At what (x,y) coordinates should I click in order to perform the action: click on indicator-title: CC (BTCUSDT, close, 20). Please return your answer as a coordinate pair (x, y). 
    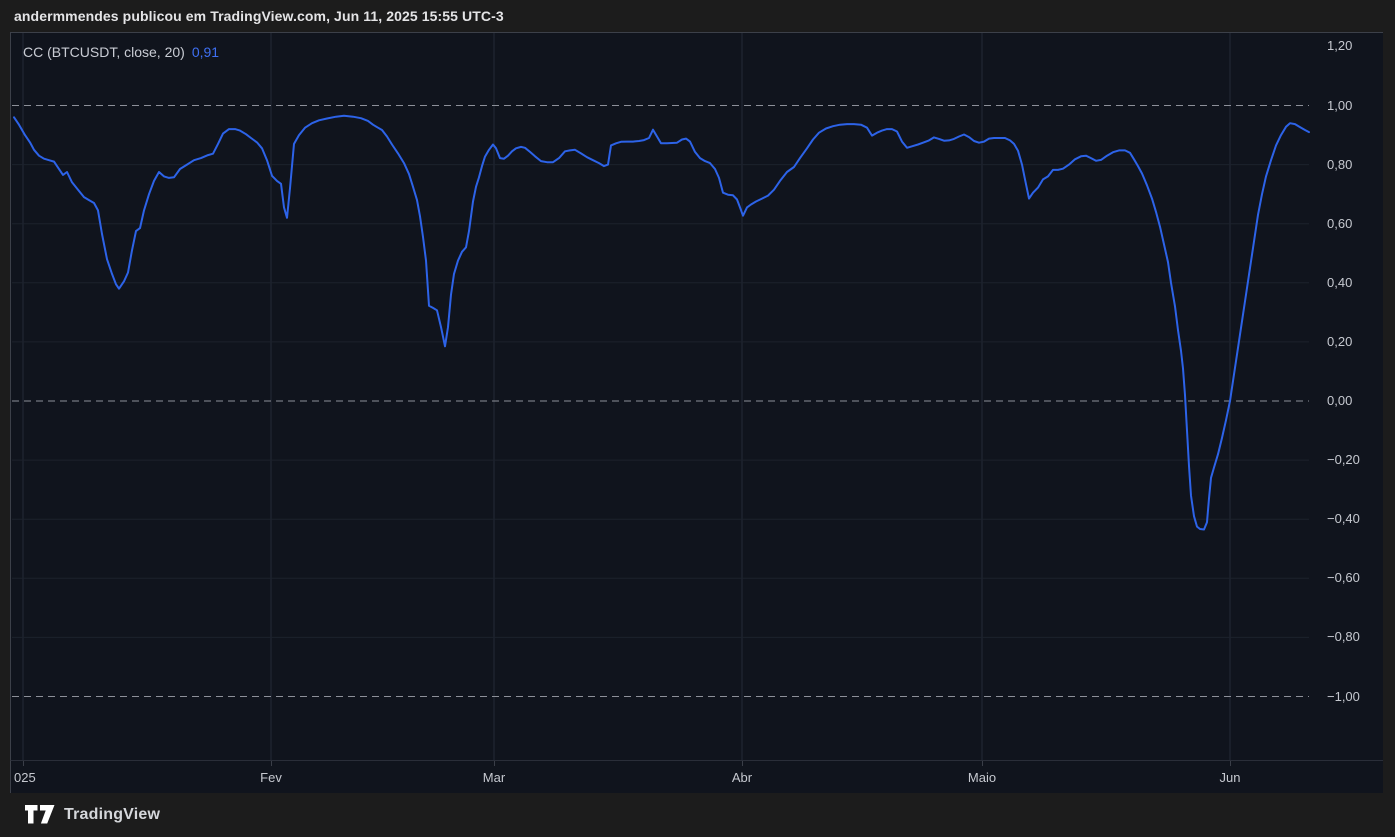
    Looking at the image, I should click on (104, 52).